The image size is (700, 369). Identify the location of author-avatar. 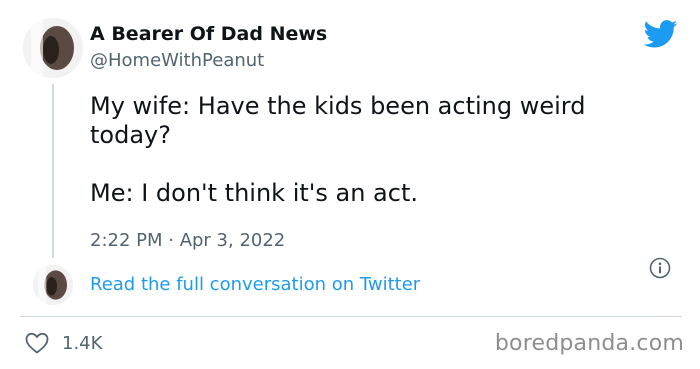
(53, 48).